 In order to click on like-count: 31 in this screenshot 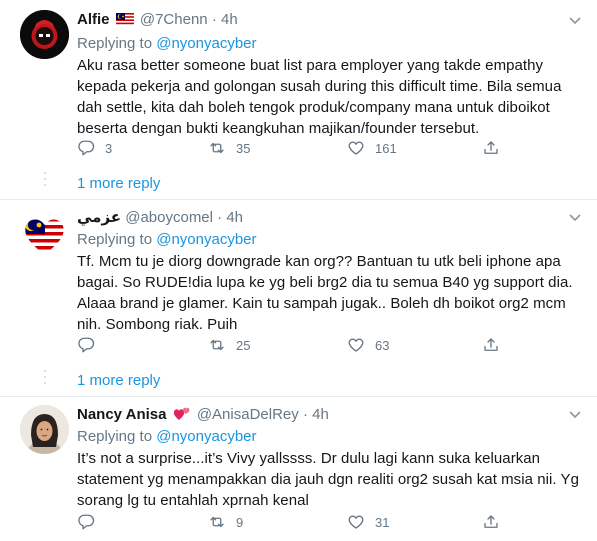, I will do `click(382, 522)`.